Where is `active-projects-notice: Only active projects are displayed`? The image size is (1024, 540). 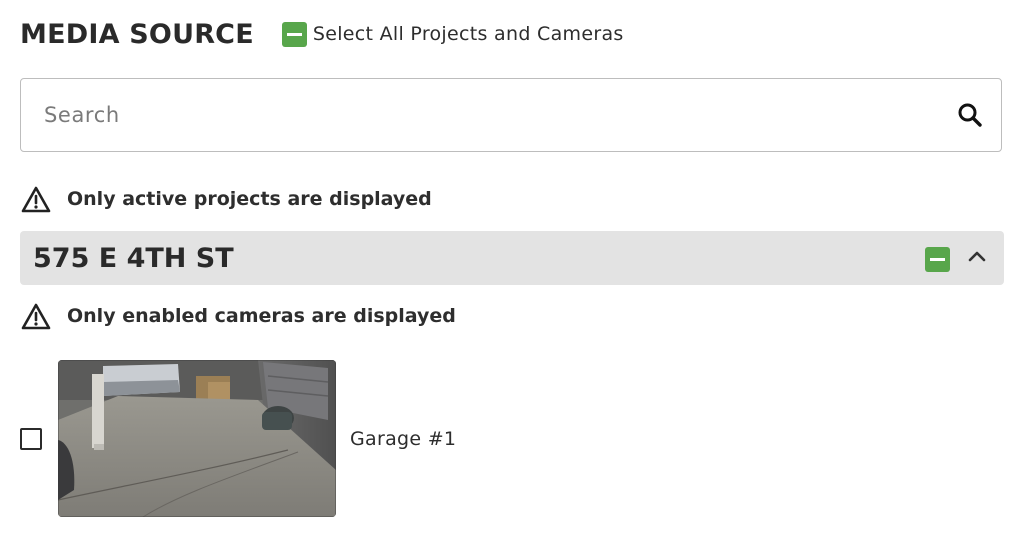
active-projects-notice: Only active projects are displayed is located at coordinates (226, 199).